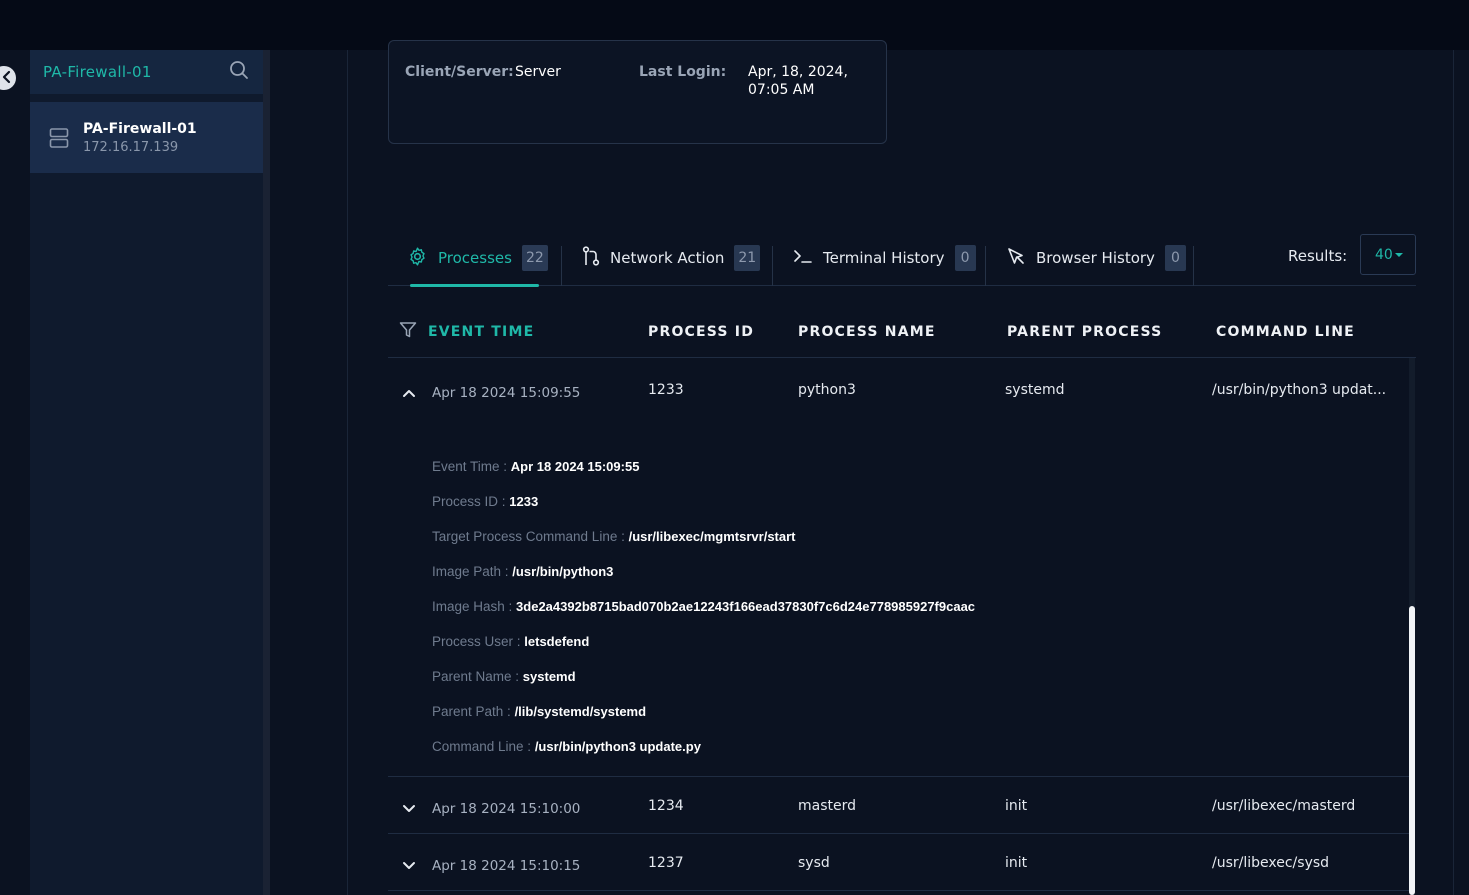  What do you see at coordinates (534, 258) in the screenshot?
I see `tab-processes-count: 22` at bounding box center [534, 258].